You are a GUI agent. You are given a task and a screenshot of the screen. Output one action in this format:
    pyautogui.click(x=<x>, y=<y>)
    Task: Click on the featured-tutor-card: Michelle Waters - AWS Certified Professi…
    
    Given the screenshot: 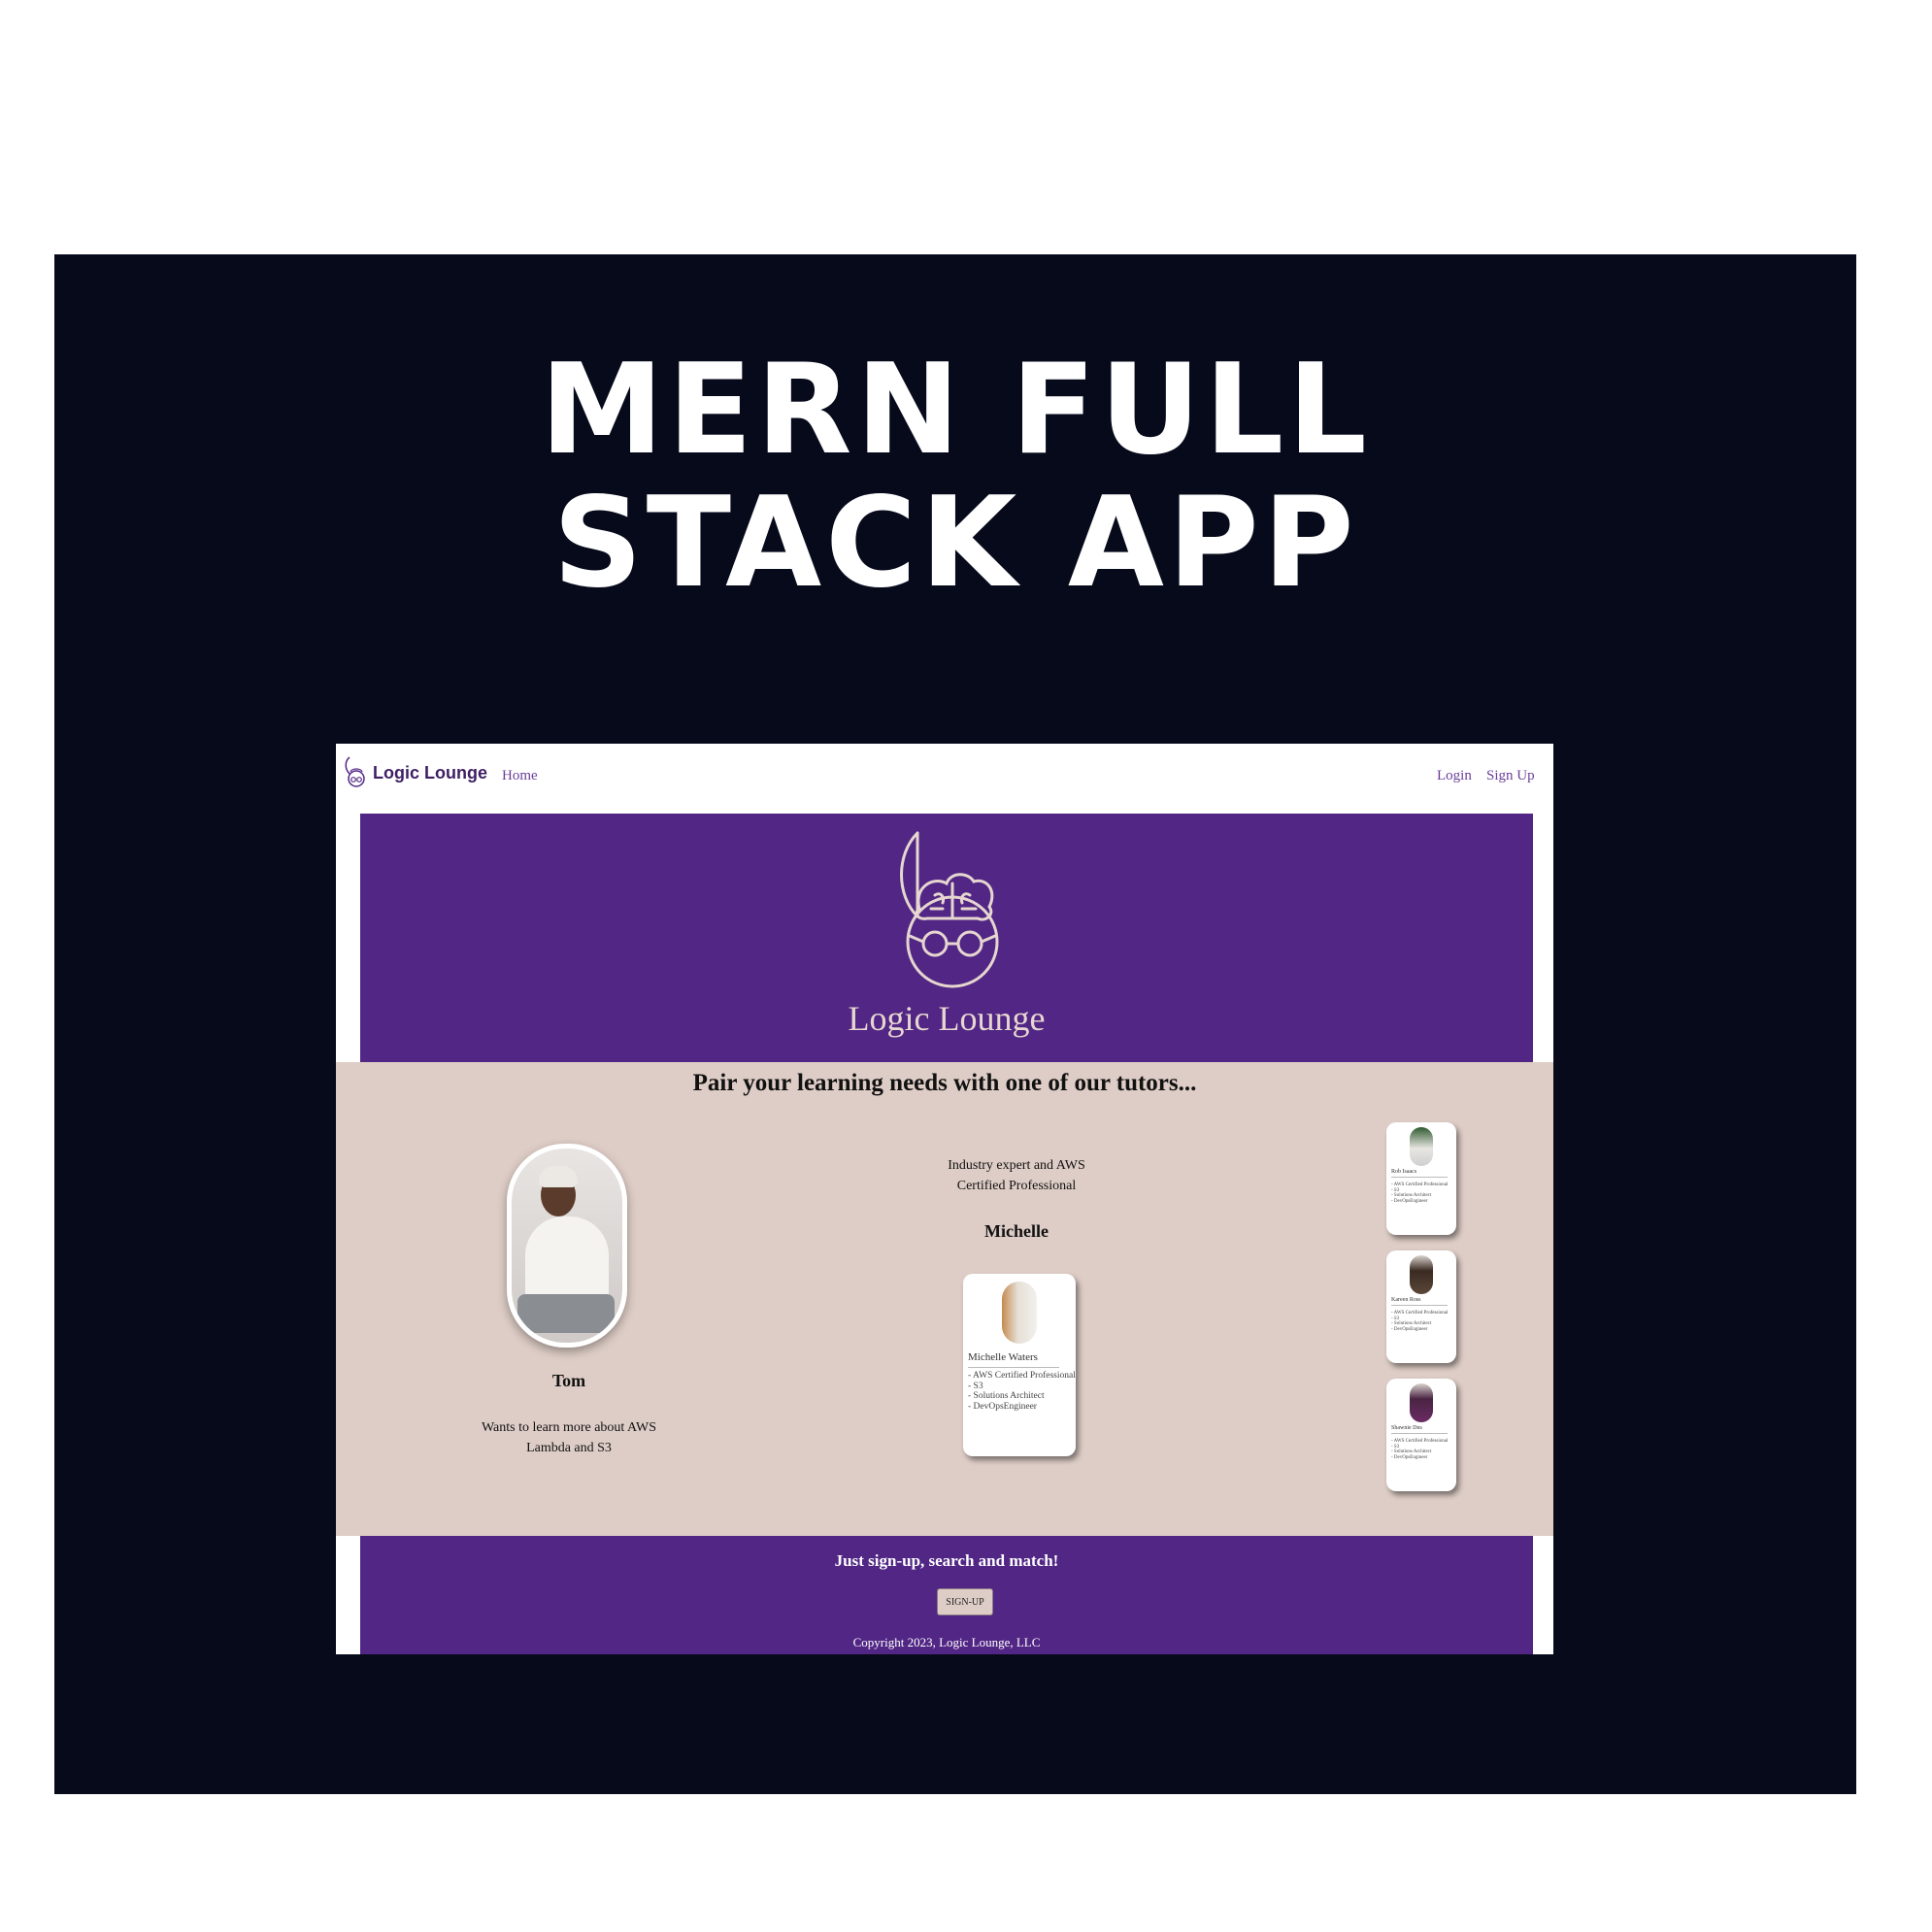 What is the action you would take?
    pyautogui.click(x=1020, y=1365)
    